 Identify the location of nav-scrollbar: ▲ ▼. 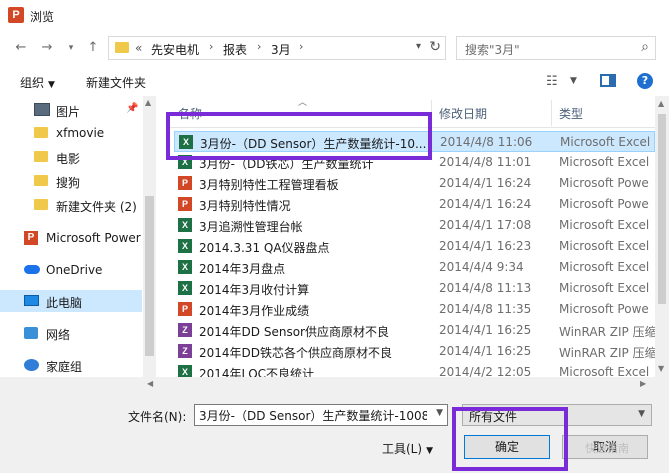
(149, 244).